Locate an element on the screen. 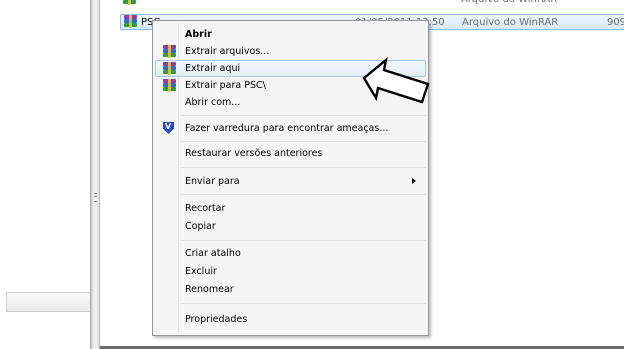  file-row: Arquivo do WinRAR is located at coordinates (372, 4).